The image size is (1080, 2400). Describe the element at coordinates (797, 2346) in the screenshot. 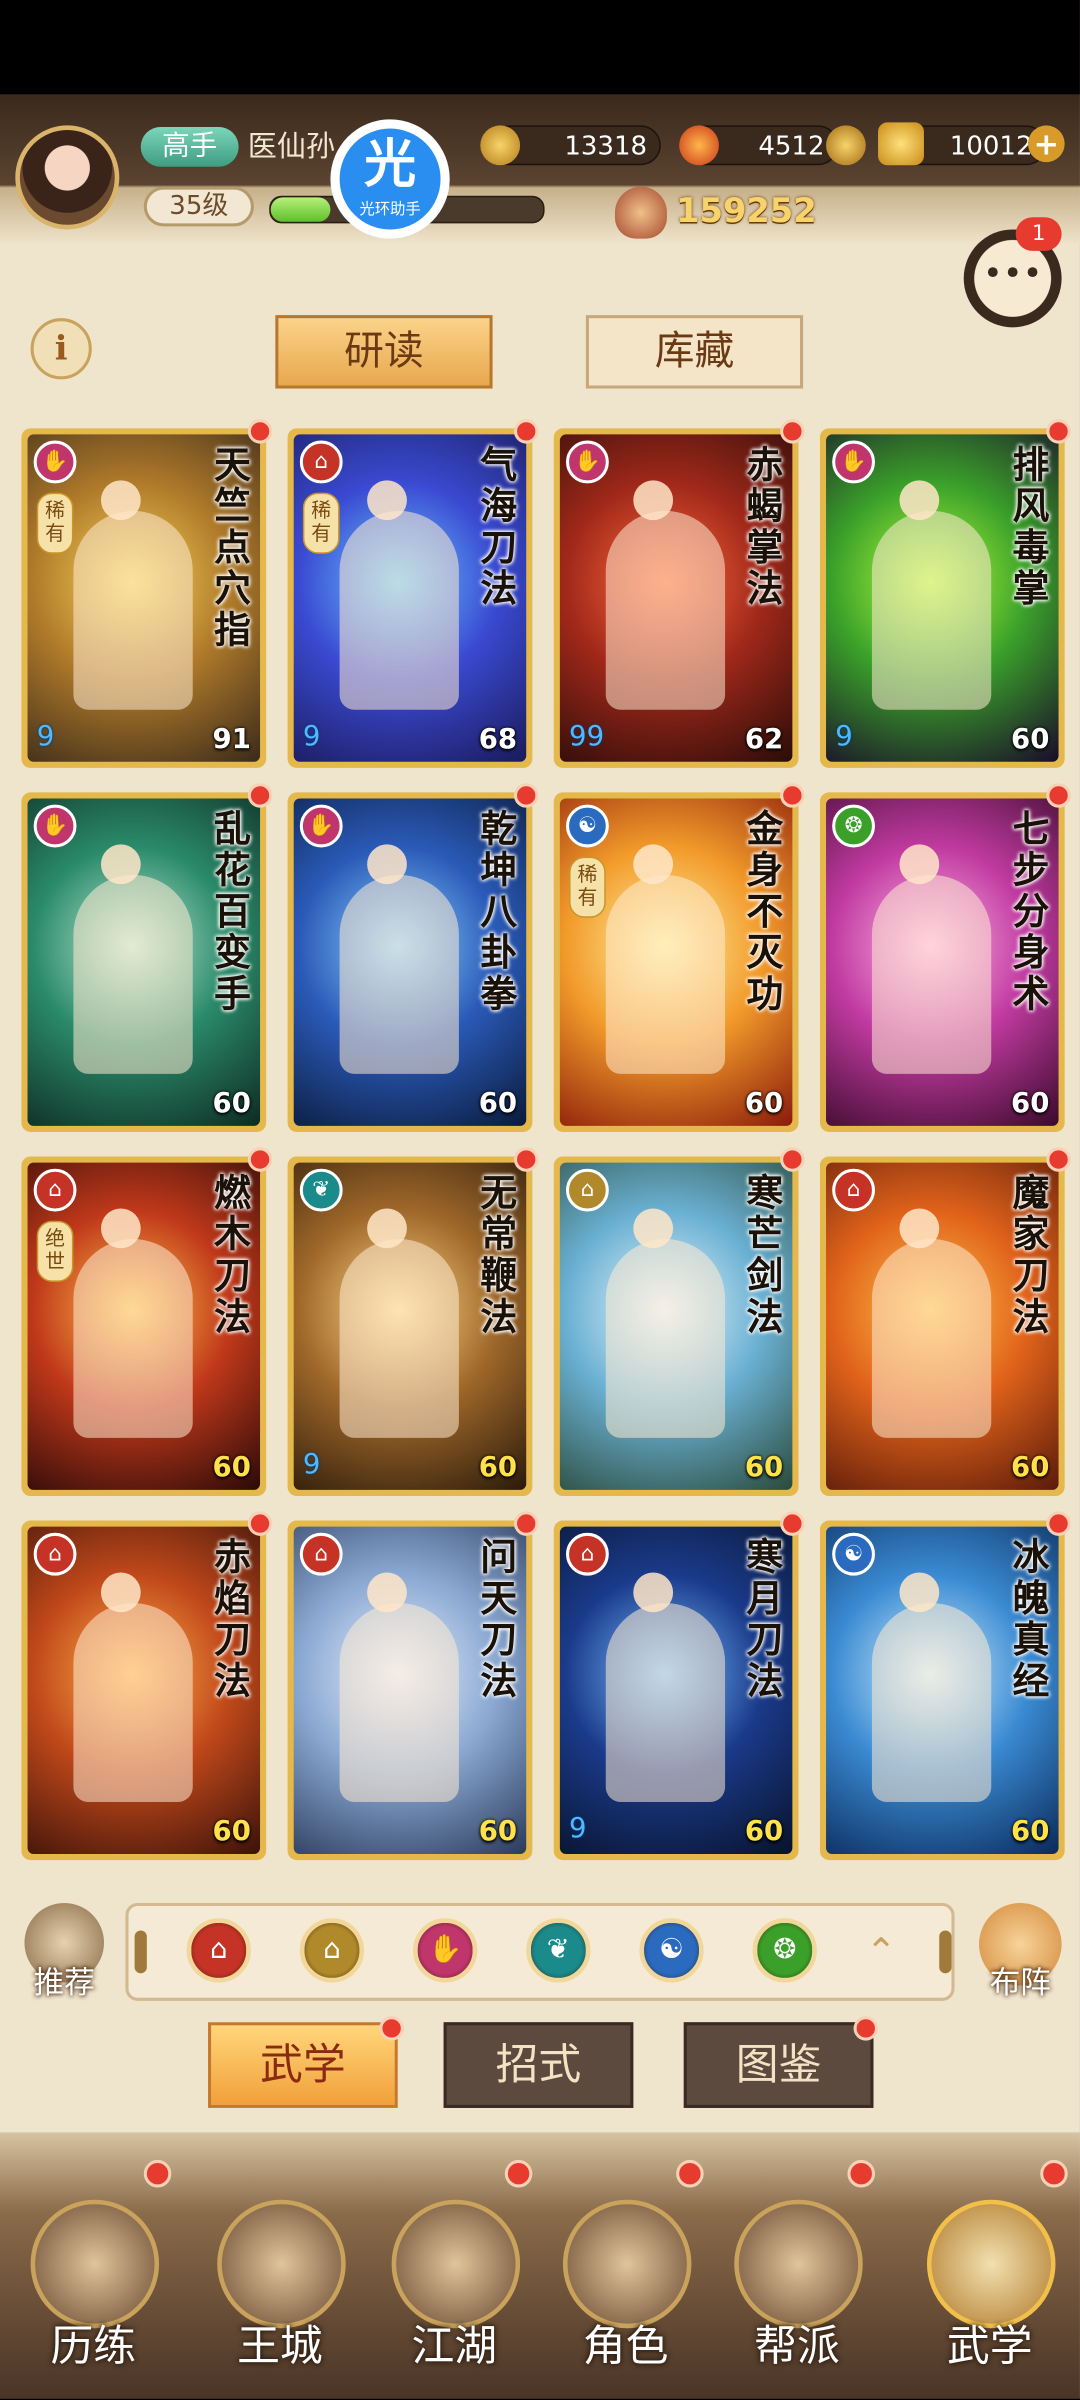

I see `nav-label: 帮派` at that location.